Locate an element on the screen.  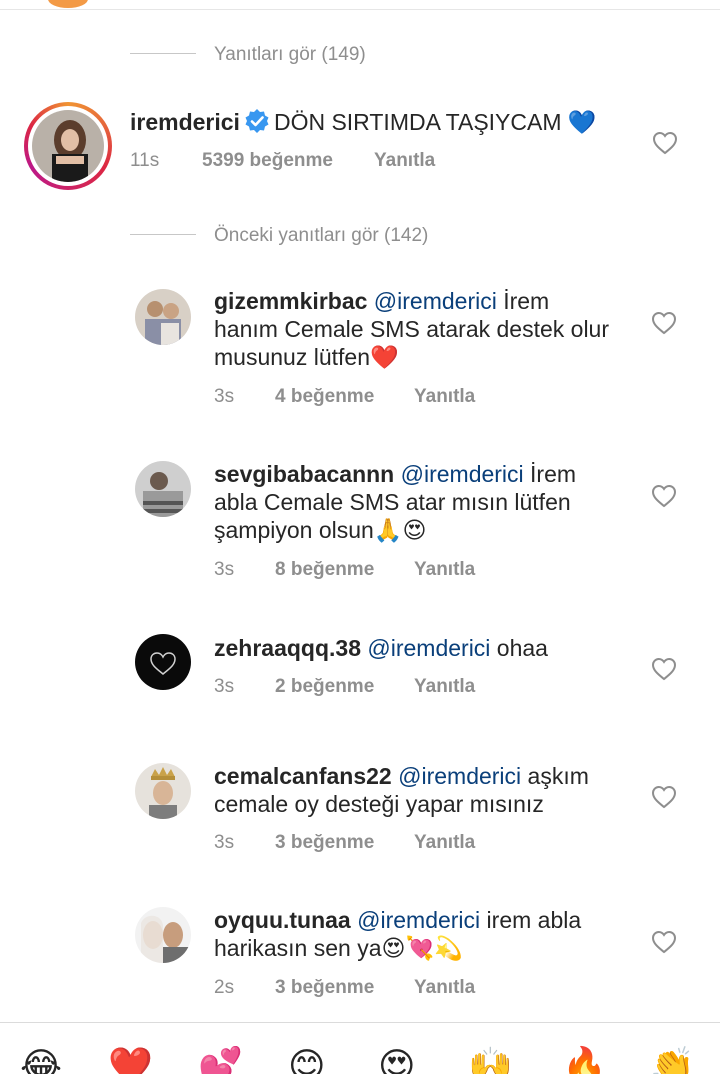
emoji-button: 🙌 is located at coordinates (490, 1060).